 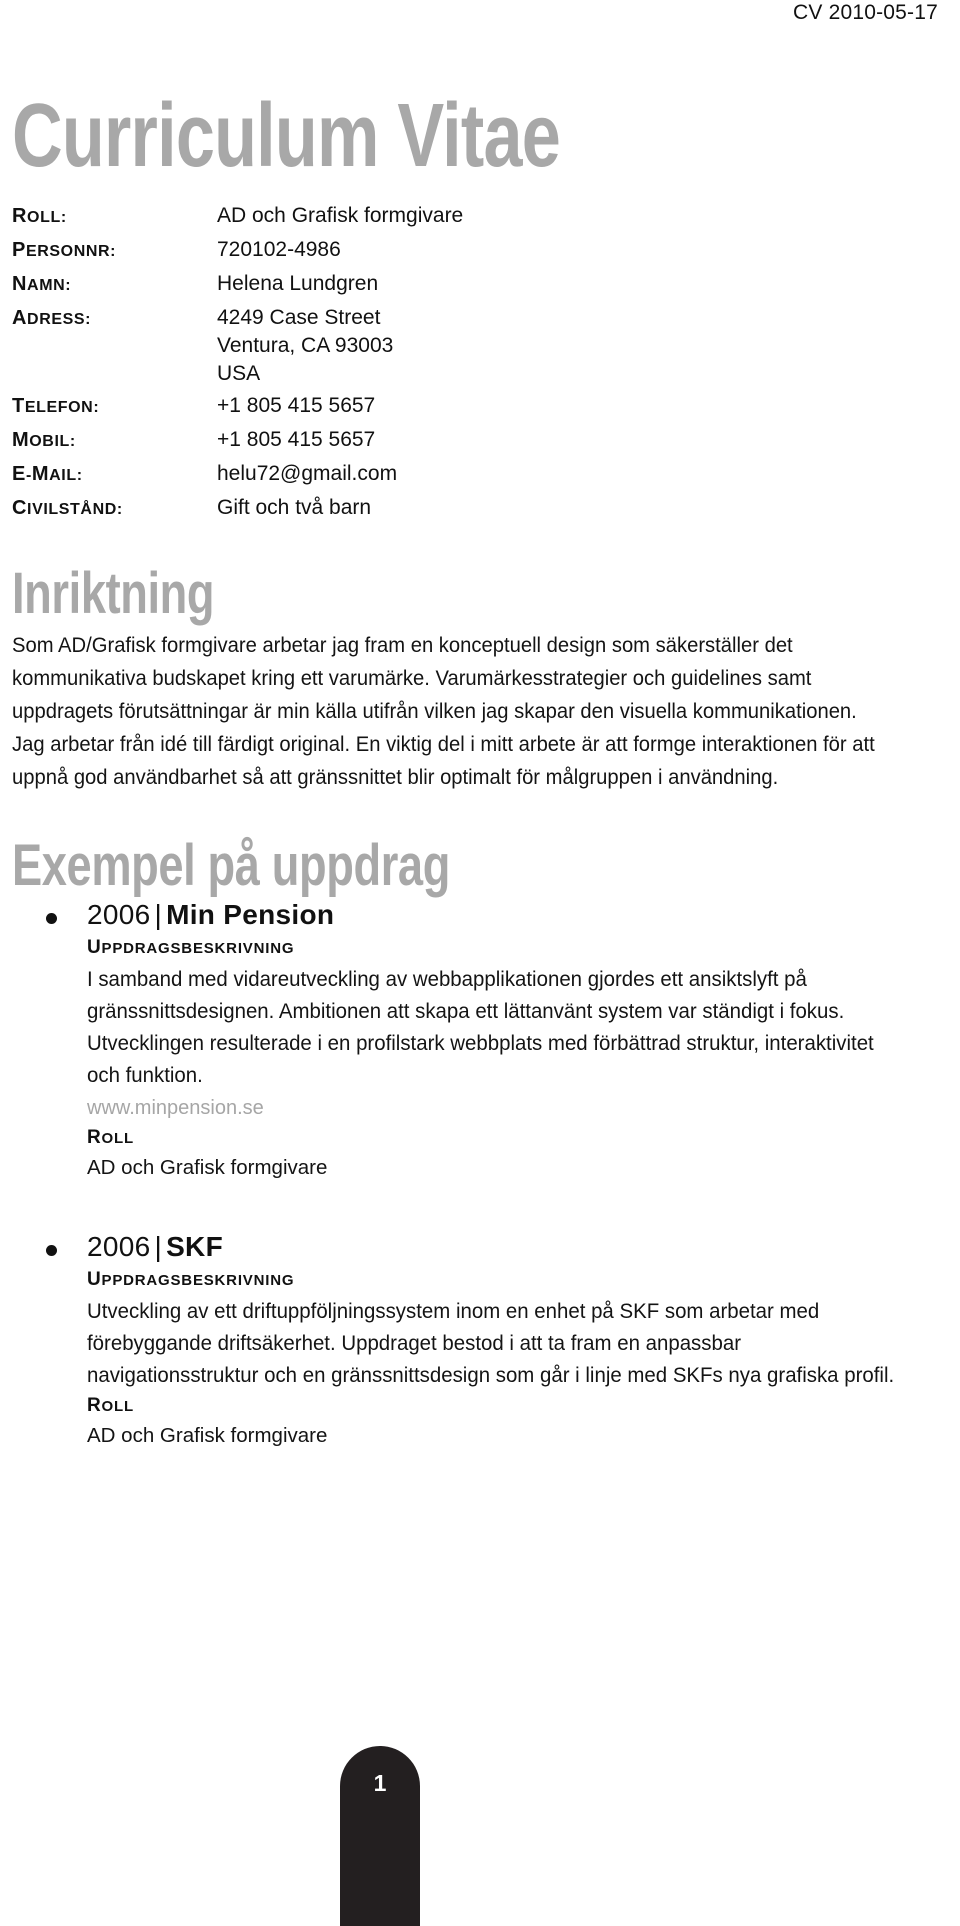 What do you see at coordinates (305, 345) in the screenshot?
I see `detail-value-adress: 4249 Case Street Ventura, CA 93003 USA` at bounding box center [305, 345].